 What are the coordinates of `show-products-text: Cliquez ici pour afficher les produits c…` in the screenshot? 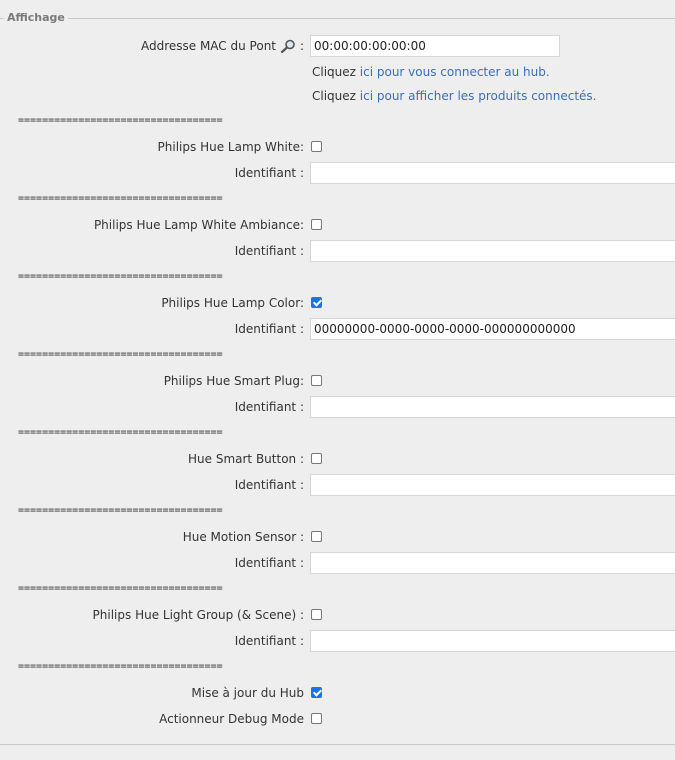 It's located at (454, 96).